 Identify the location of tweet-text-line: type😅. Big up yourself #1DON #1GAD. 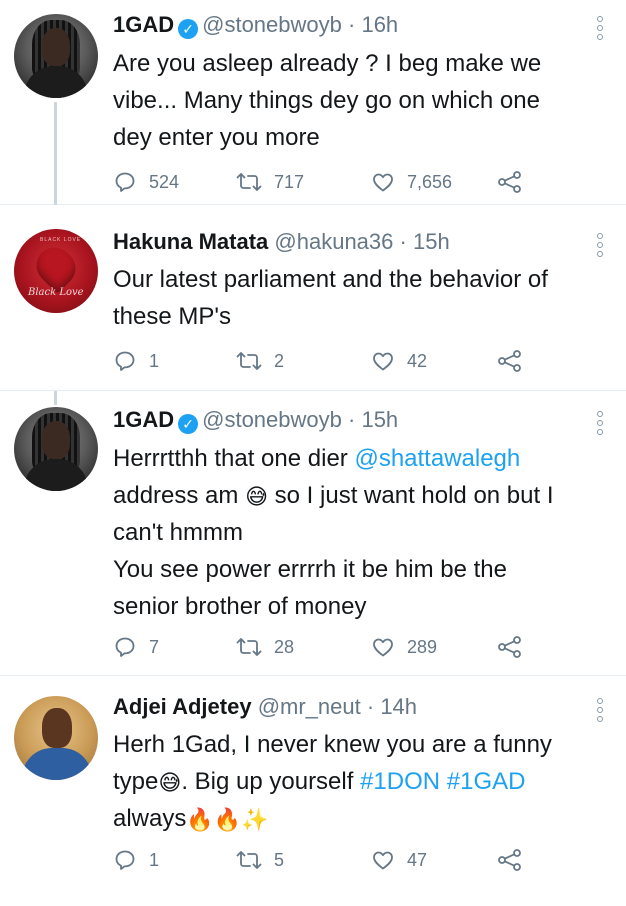
(349, 781).